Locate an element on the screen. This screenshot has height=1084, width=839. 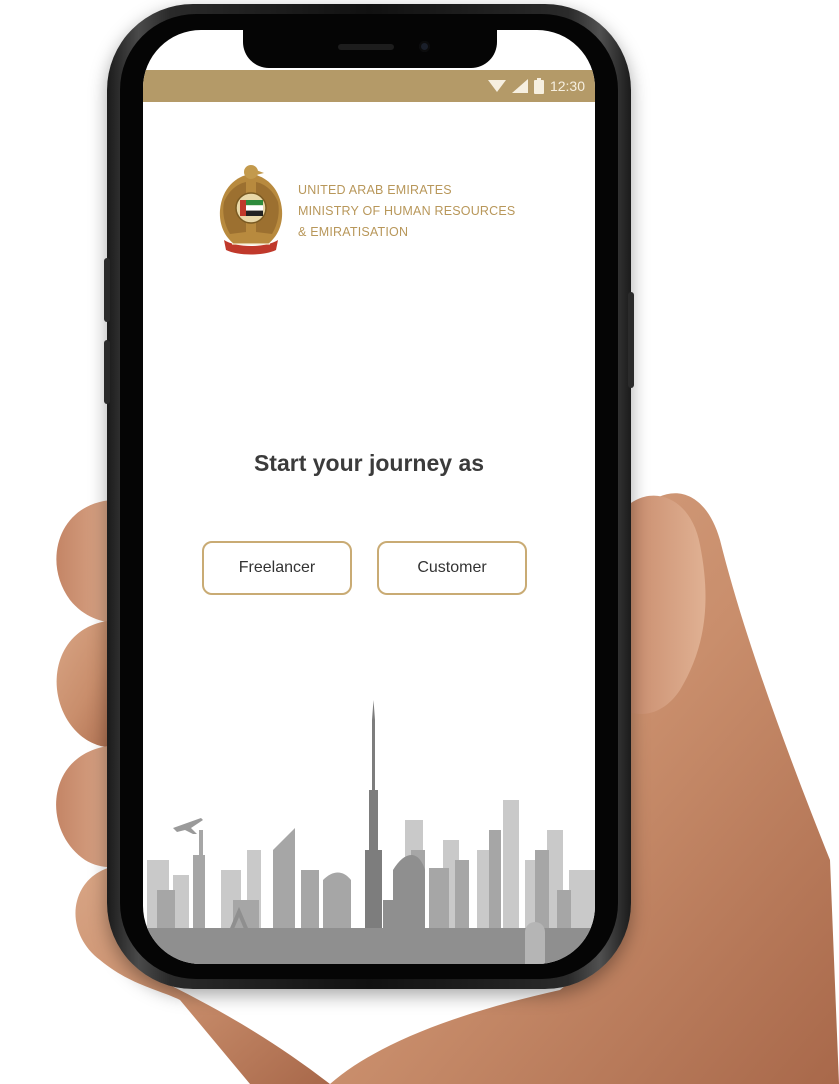
status-time: 12:30 is located at coordinates (567, 86).